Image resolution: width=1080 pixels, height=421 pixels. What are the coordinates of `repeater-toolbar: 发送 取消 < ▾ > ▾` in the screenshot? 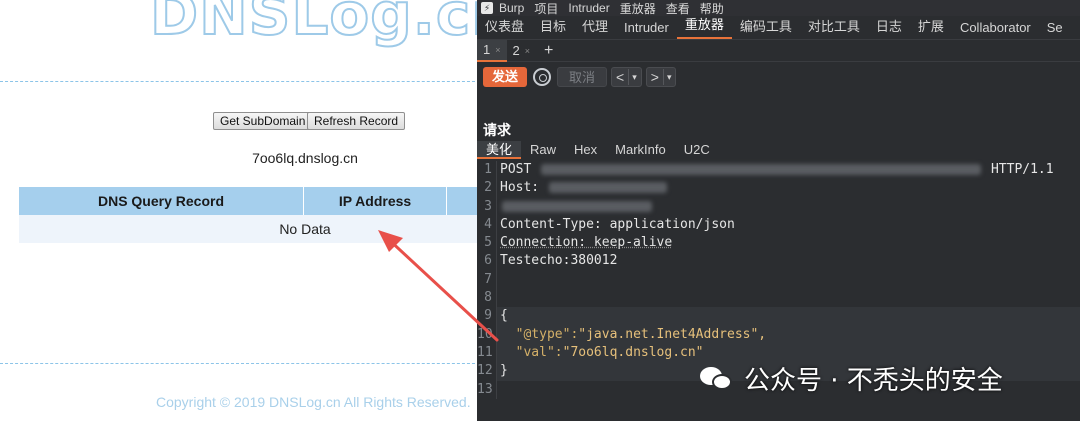 It's located at (778, 77).